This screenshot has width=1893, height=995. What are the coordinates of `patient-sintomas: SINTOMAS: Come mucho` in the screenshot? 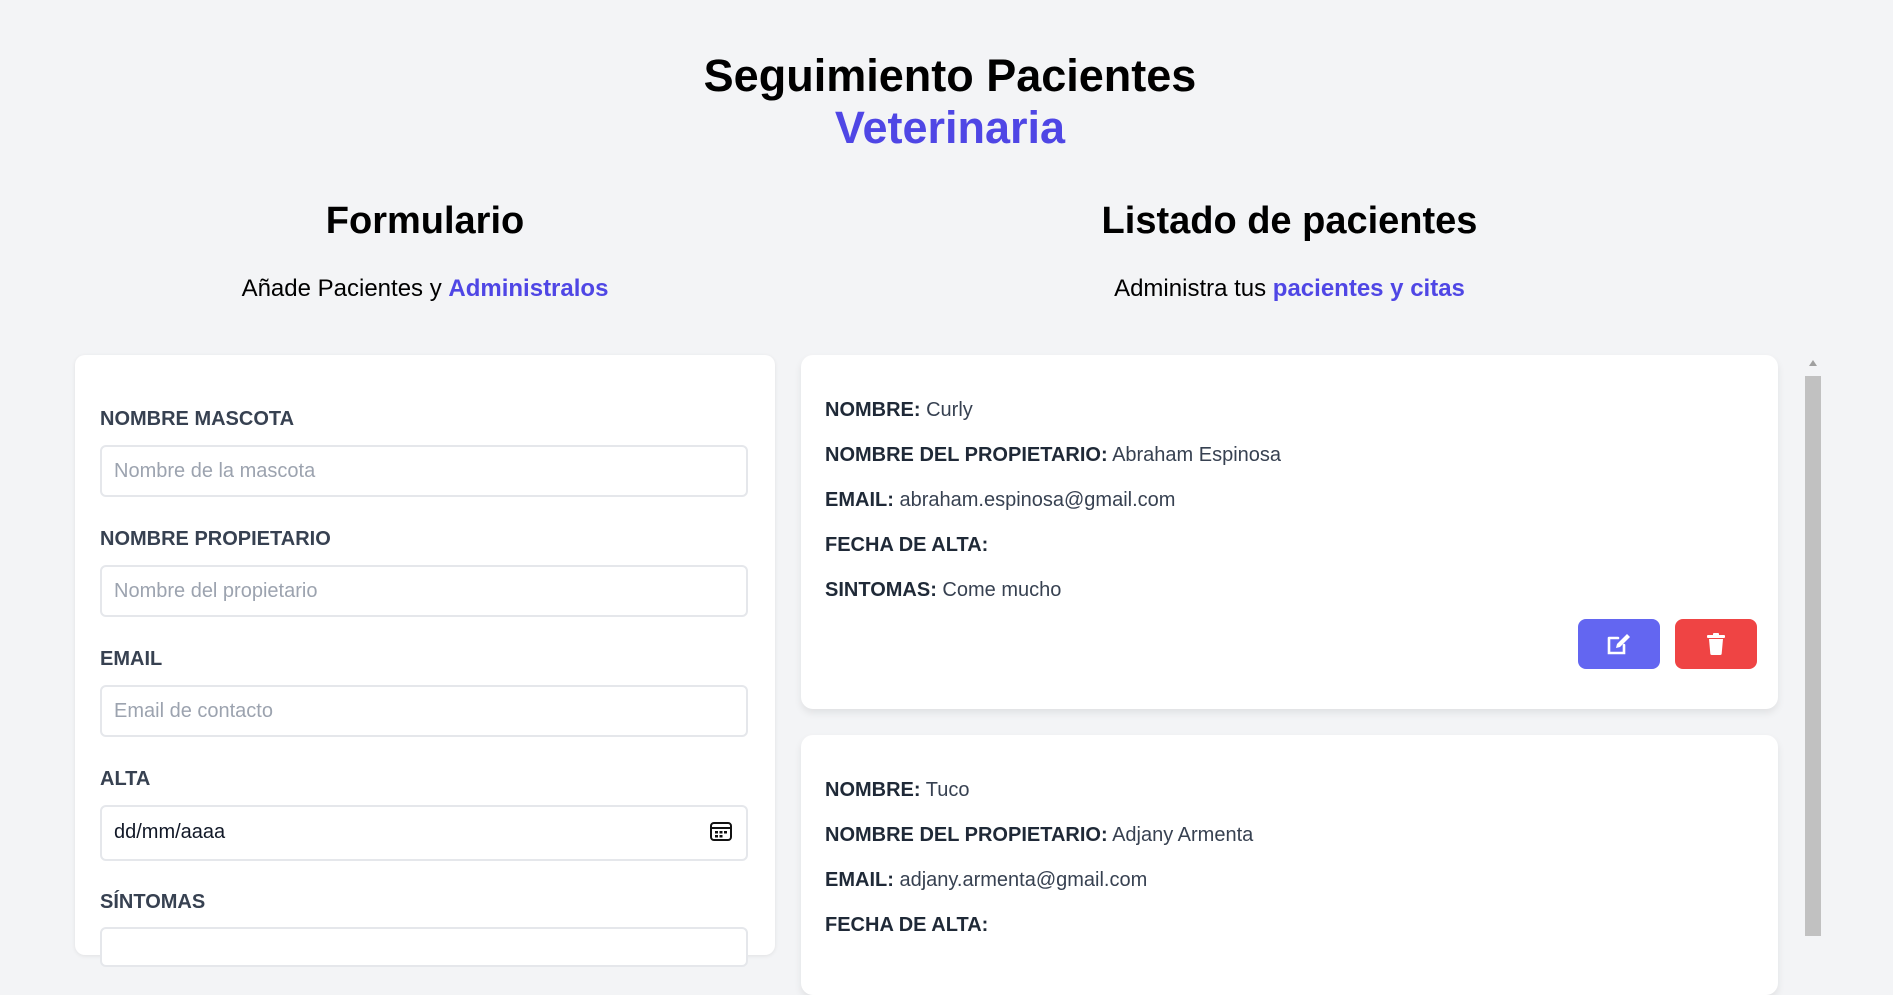 It's located at (943, 590).